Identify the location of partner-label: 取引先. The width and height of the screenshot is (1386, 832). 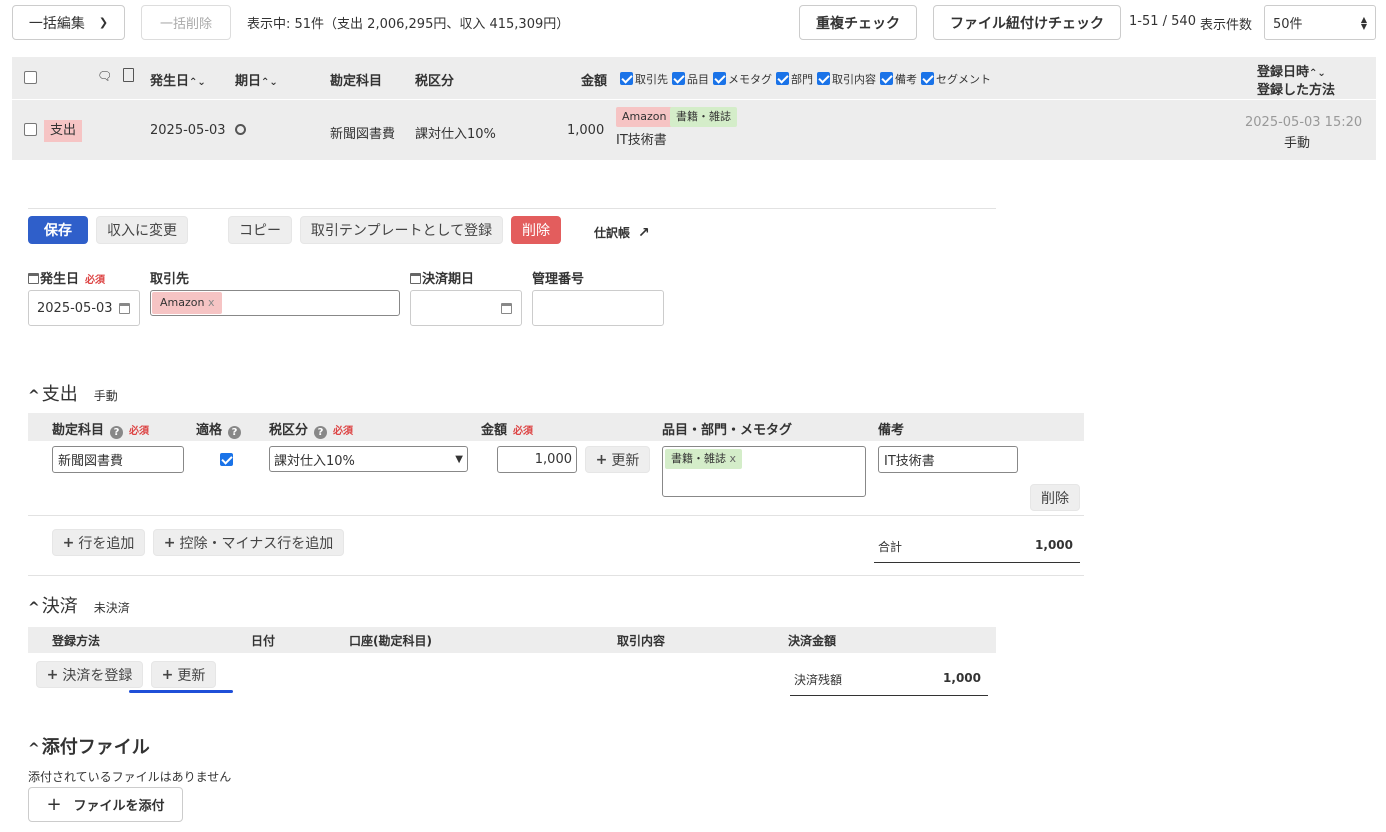
(170, 279).